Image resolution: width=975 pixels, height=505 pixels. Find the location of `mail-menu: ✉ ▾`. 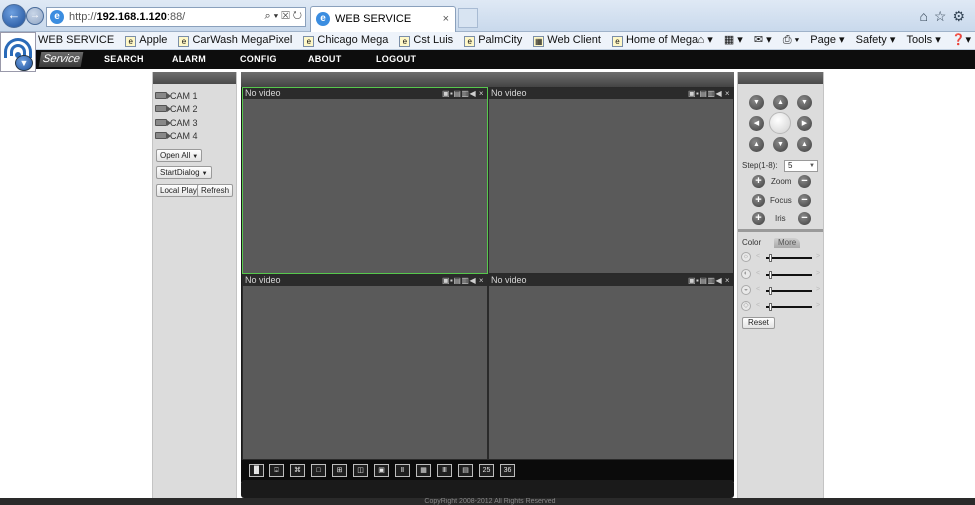

mail-menu: ✉ ▾ is located at coordinates (763, 40).